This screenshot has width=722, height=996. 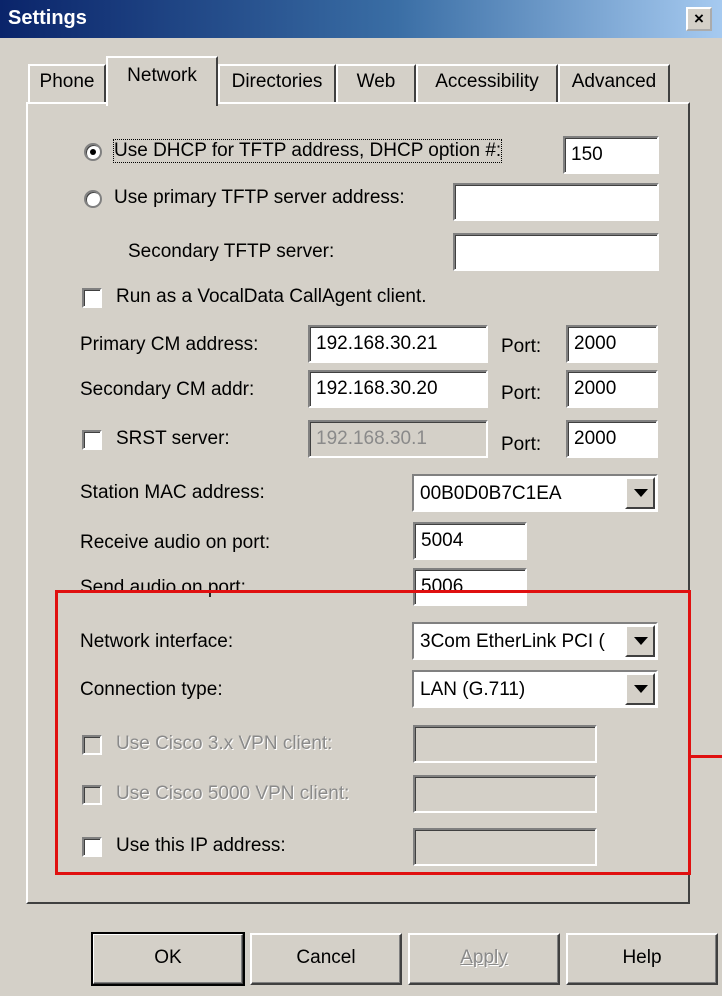 What do you see at coordinates (398, 344) in the screenshot?
I see `primary-cm-input: 192.168.30.21` at bounding box center [398, 344].